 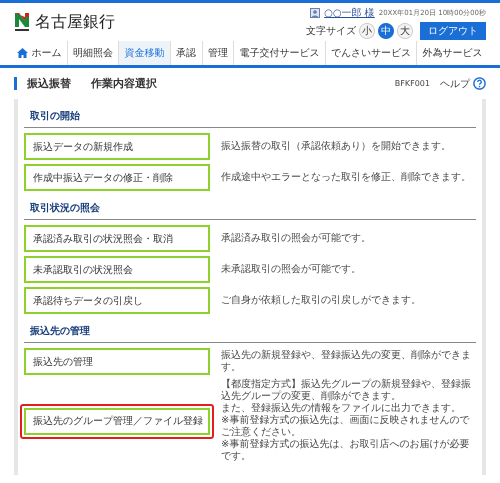 I want to click on font-size-button: 小, so click(x=367, y=31).